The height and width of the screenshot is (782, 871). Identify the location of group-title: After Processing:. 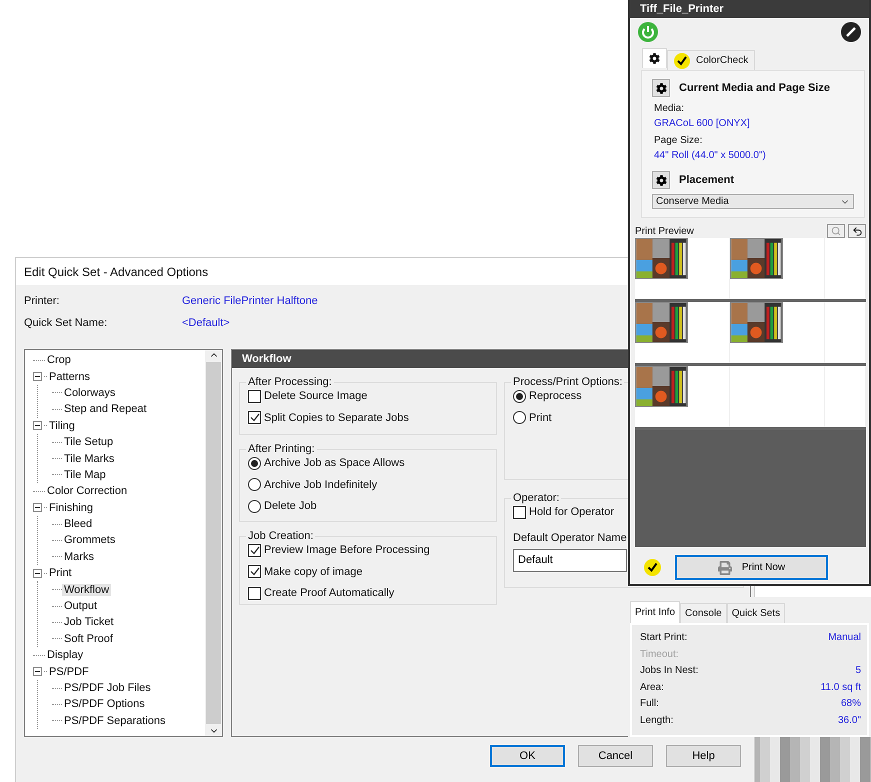
(290, 382).